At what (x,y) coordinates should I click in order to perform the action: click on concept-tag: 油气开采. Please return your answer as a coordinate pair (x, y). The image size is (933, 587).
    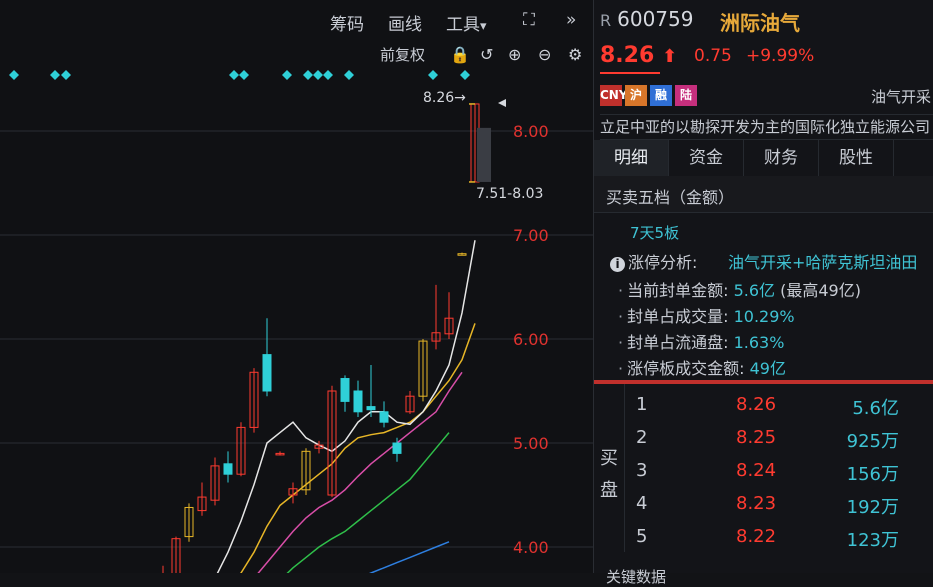
    Looking at the image, I should click on (901, 96).